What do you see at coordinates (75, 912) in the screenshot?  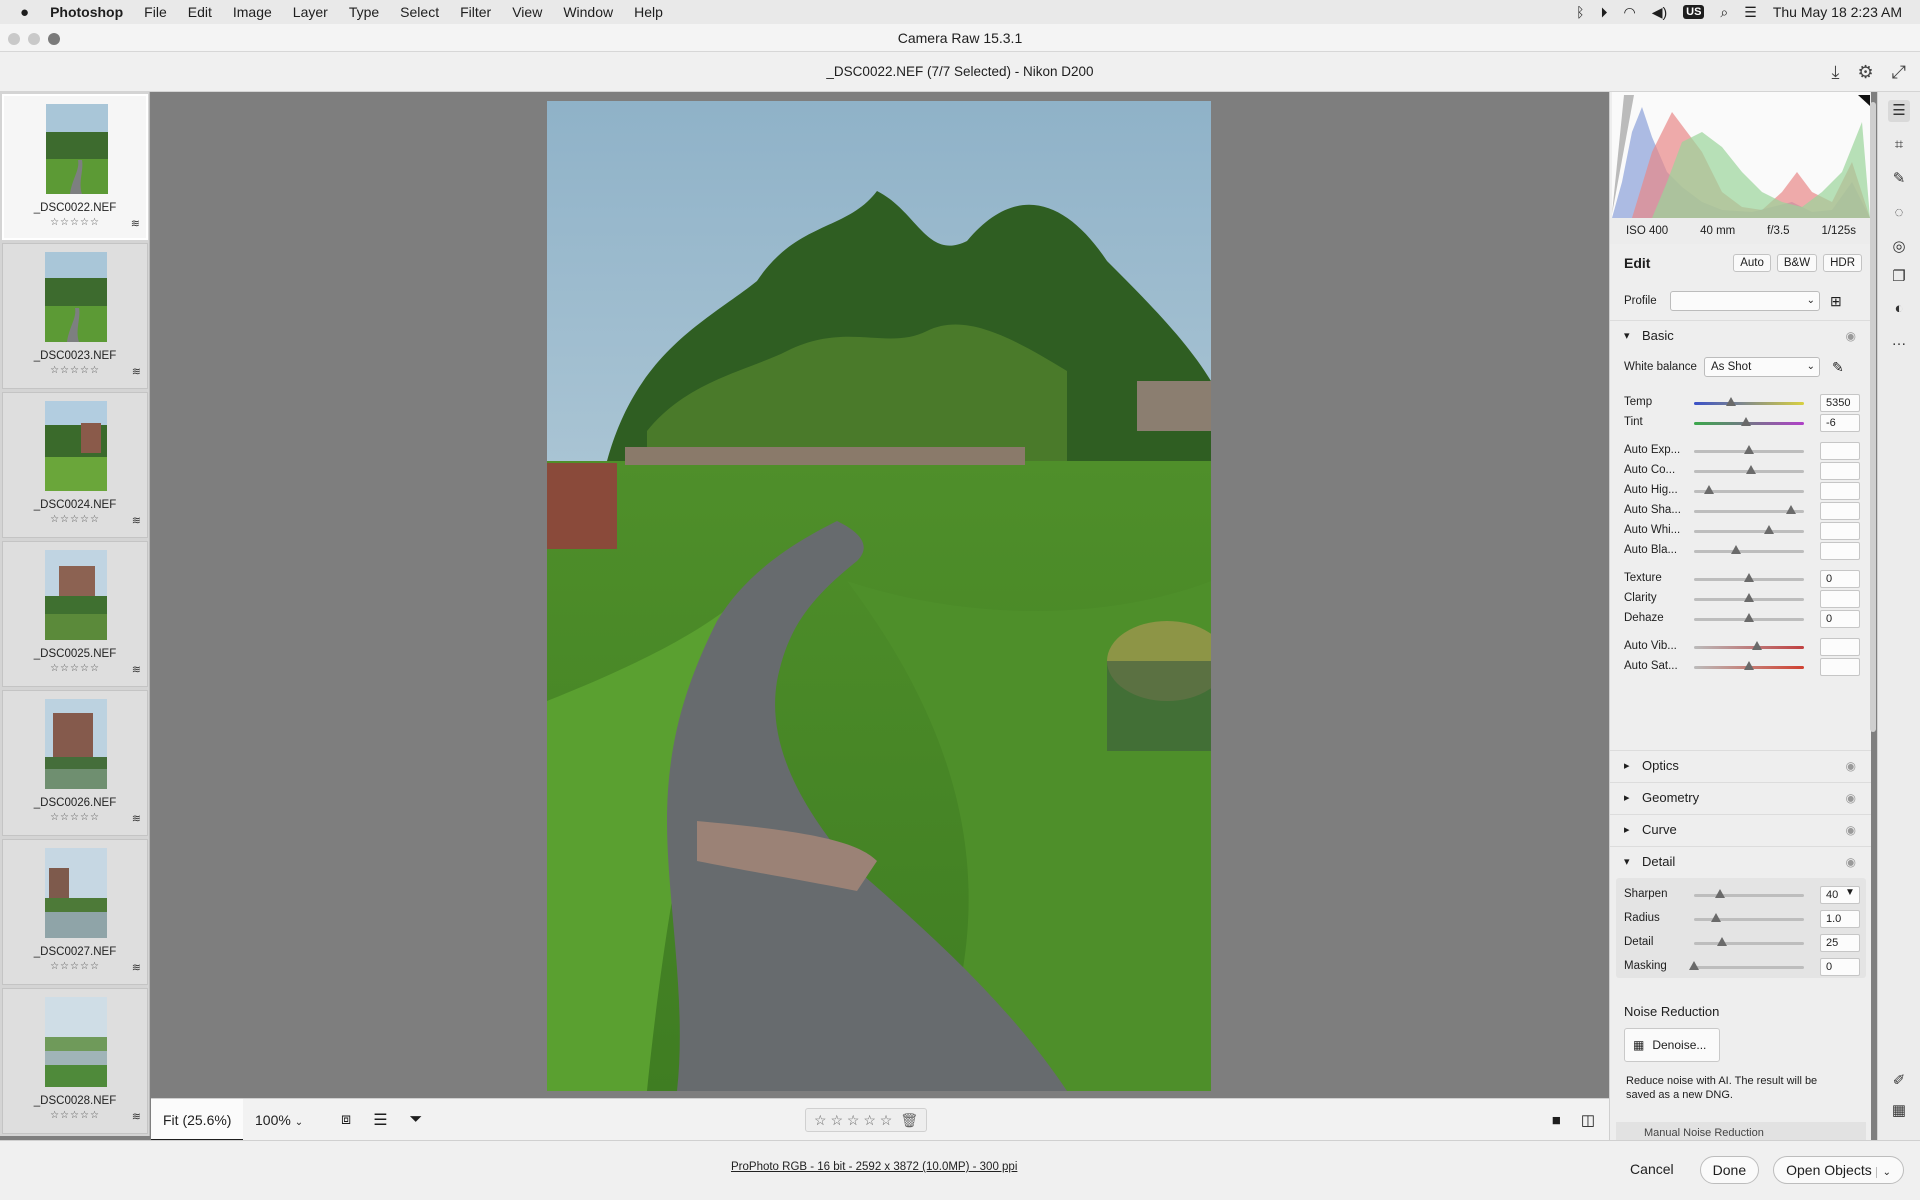 I see `filmstrip-item: _DSC0027.NEF ☆☆☆☆☆ ≋` at bounding box center [75, 912].